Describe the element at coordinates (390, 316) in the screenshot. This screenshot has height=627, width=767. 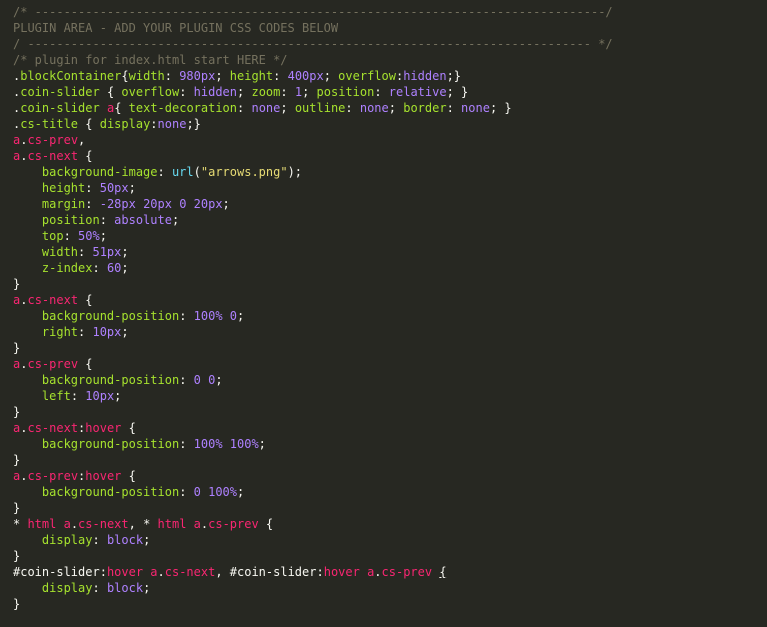
I see `code-line: background-position: 100% 0;` at that location.